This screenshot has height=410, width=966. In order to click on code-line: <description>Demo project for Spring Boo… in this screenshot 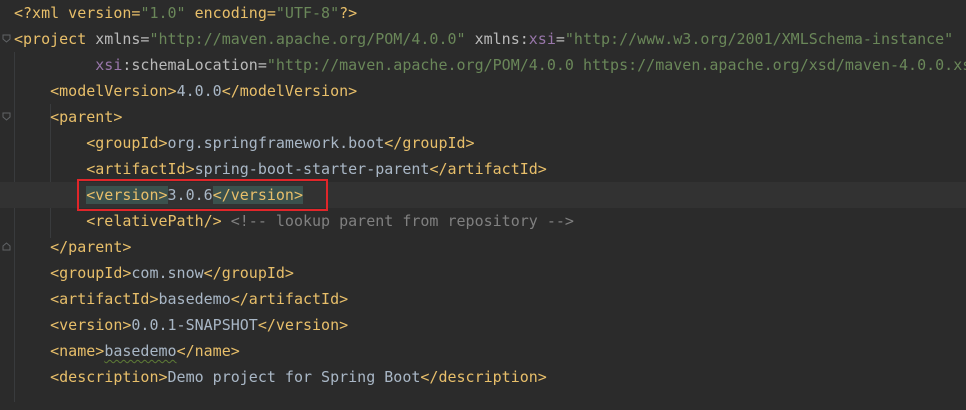, I will do `click(280, 377)`.